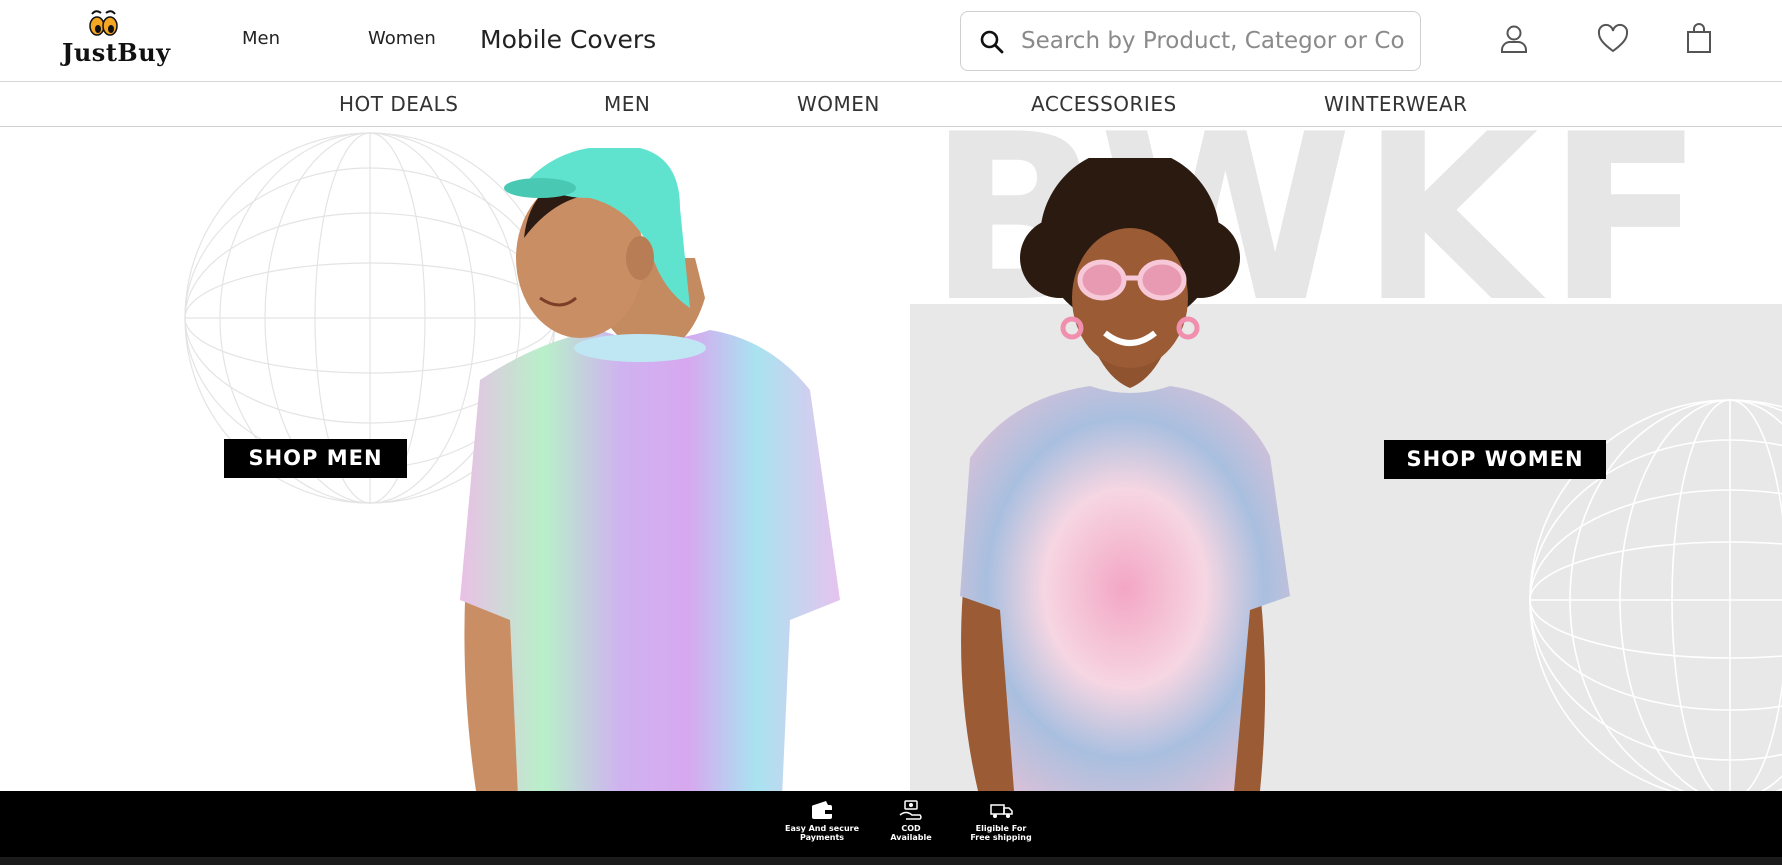 The height and width of the screenshot is (865, 1782). Describe the element at coordinates (1001, 811) in the screenshot. I see `truck-icon` at that location.